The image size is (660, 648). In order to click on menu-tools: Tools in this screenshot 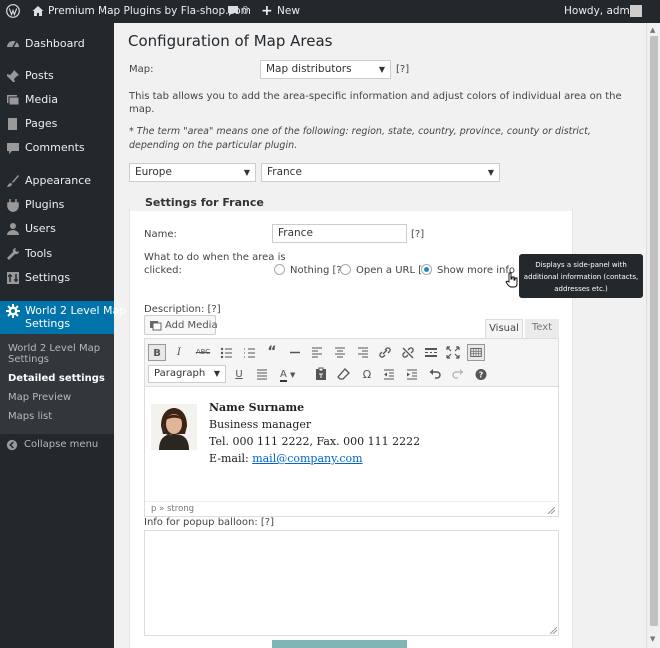, I will do `click(57, 254)`.